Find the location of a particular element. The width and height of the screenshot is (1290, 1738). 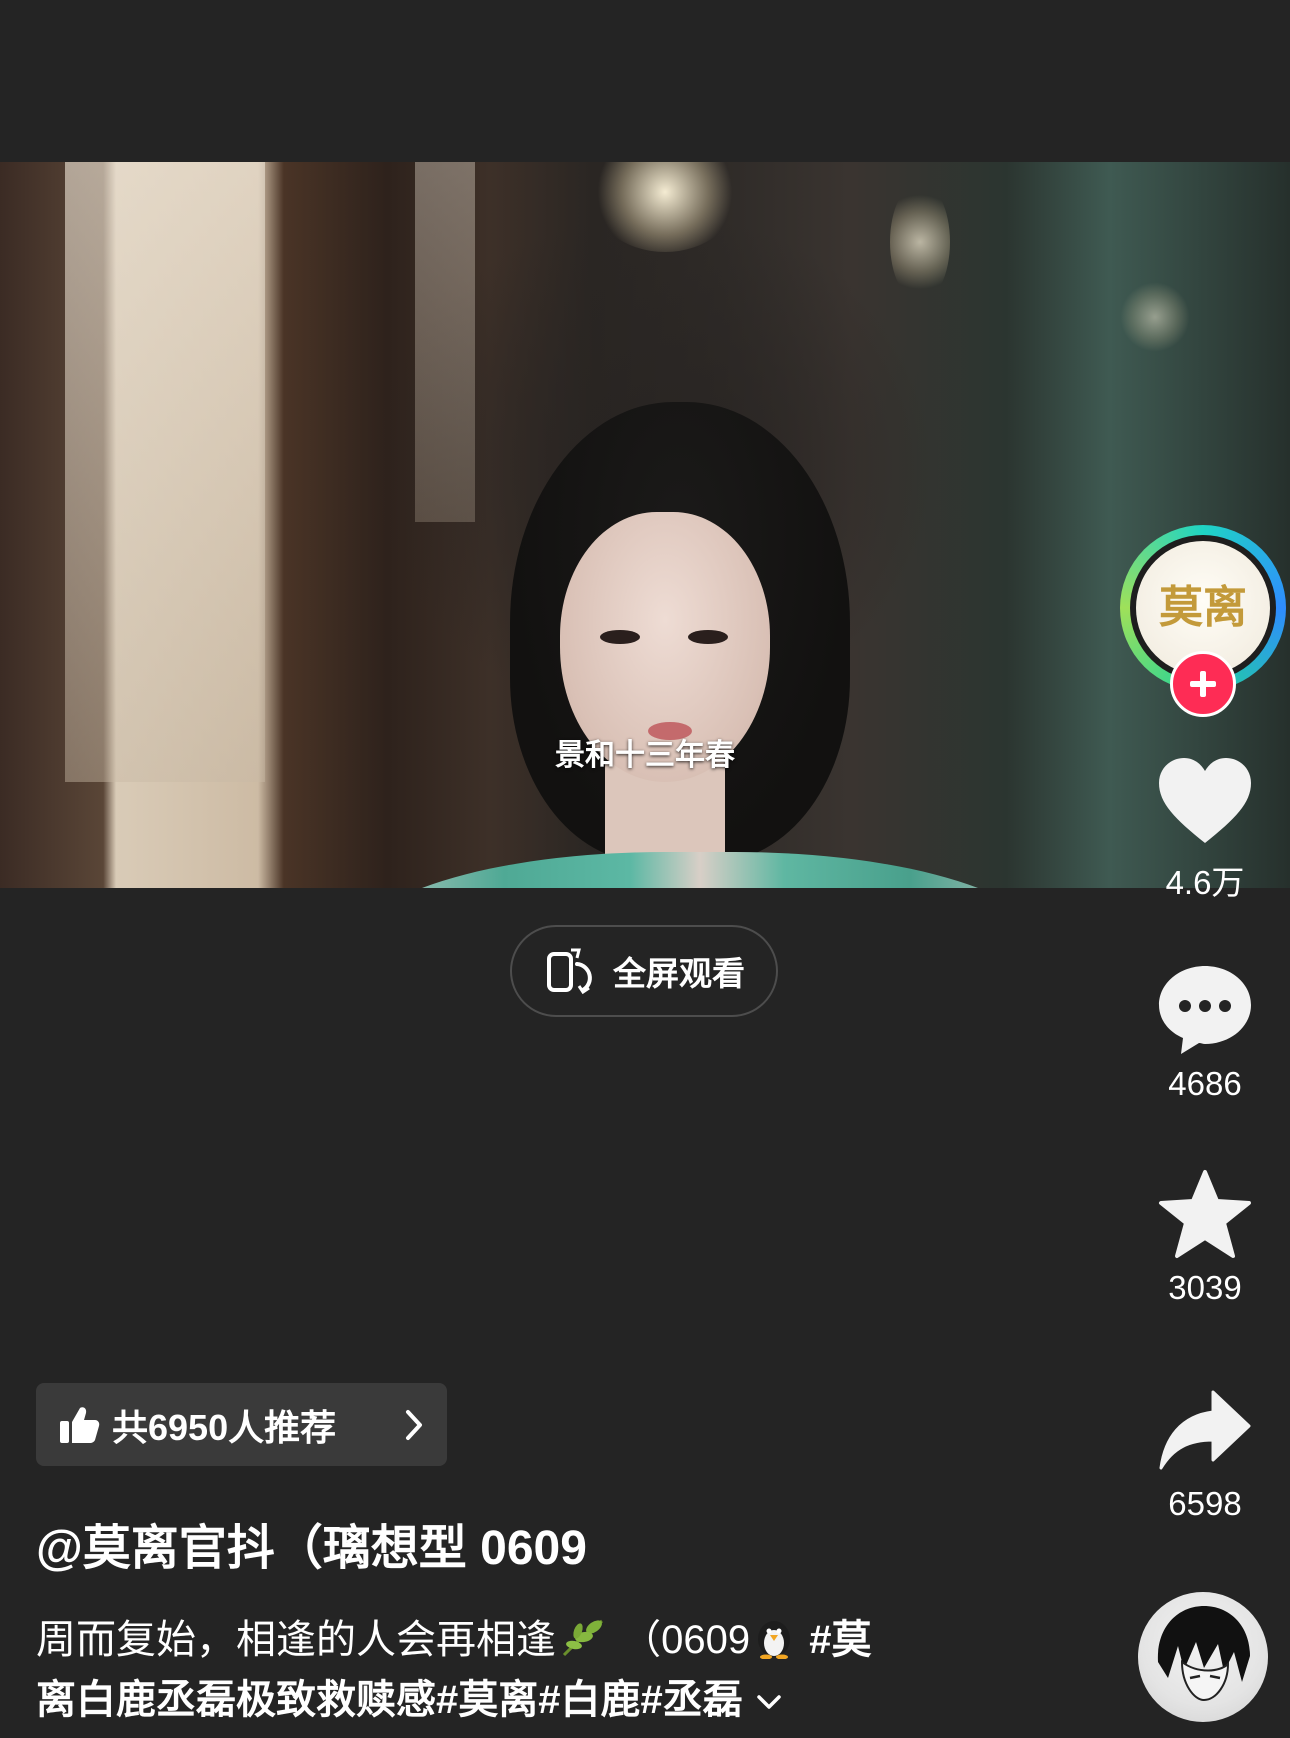

video-subtitle: 景和十三年春 is located at coordinates (645, 755).